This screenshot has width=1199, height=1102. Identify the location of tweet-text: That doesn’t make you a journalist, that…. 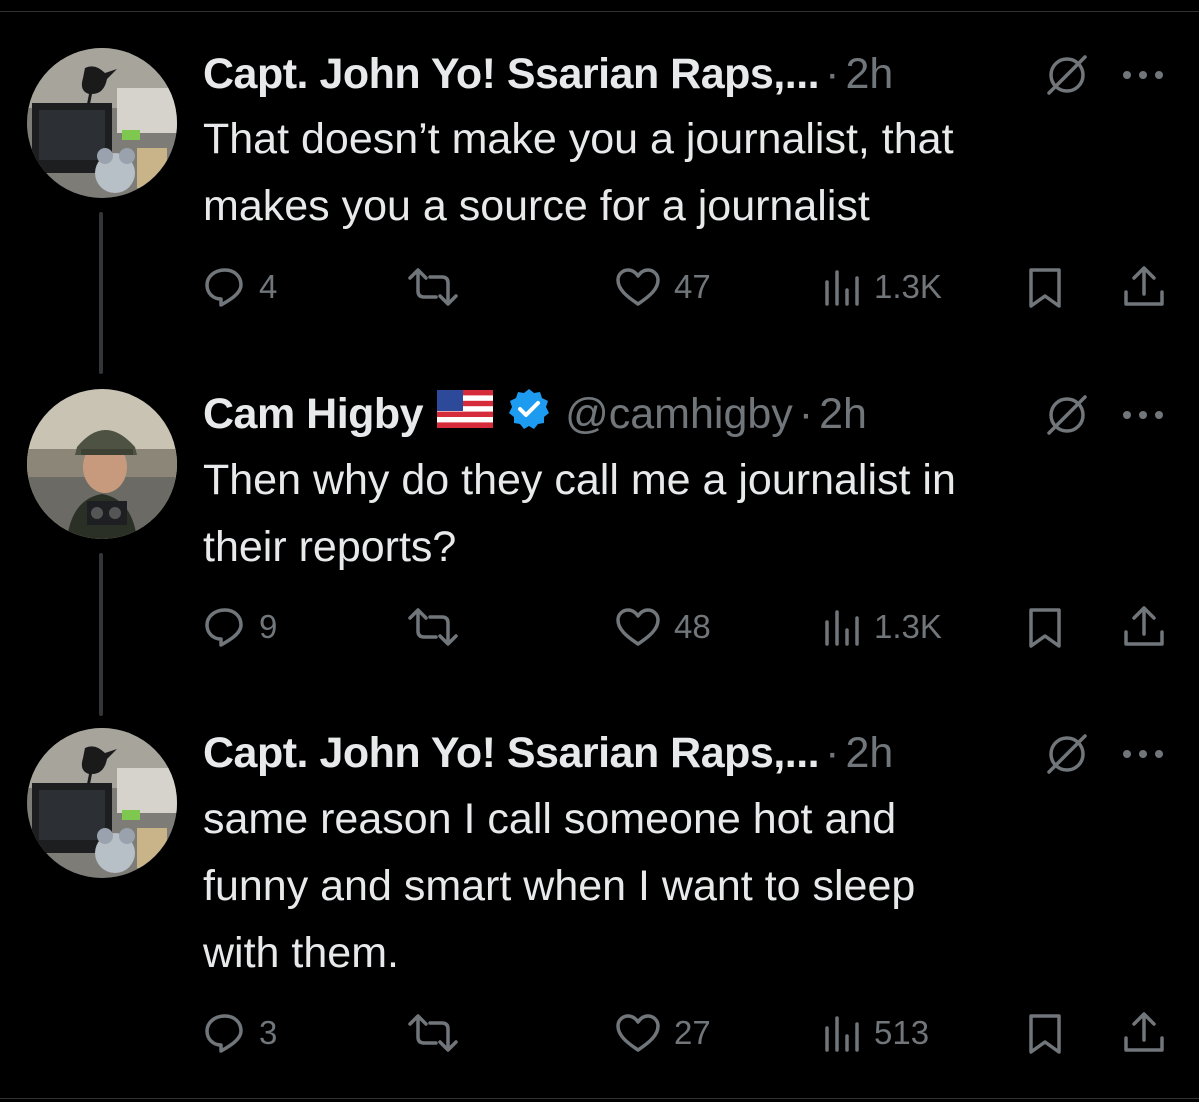
(578, 172).